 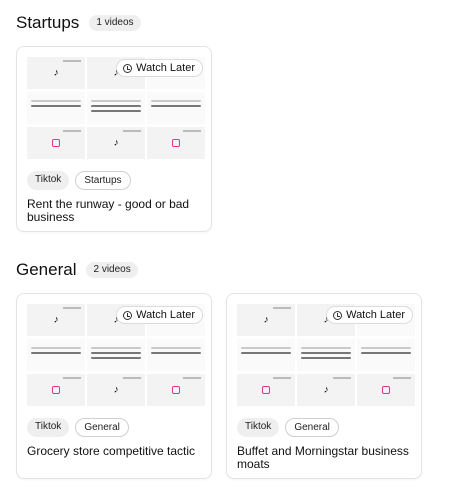 What do you see at coordinates (112, 270) in the screenshot?
I see `video-count-badge: 2 videos` at bounding box center [112, 270].